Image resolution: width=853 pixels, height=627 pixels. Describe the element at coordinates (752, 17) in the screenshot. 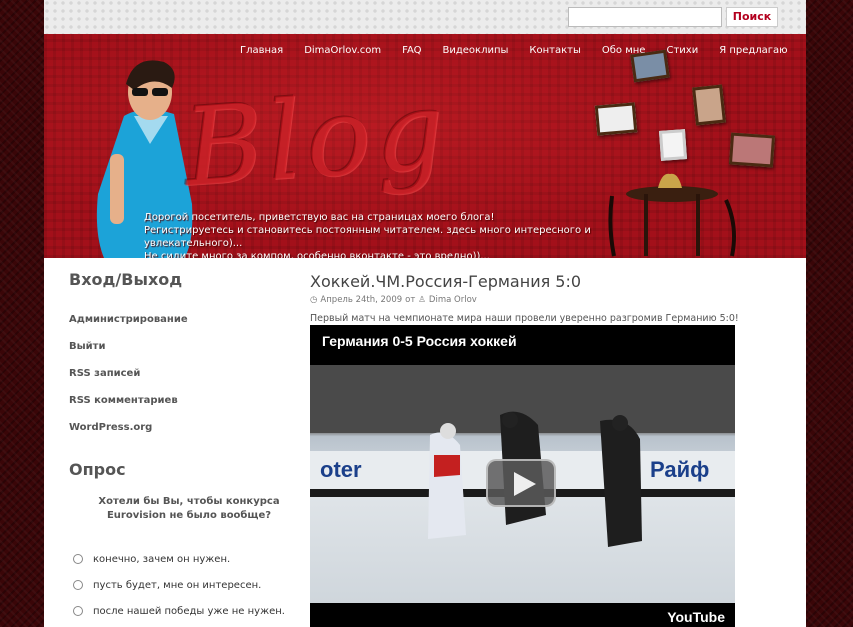

I see `search-button: Поиск` at that location.